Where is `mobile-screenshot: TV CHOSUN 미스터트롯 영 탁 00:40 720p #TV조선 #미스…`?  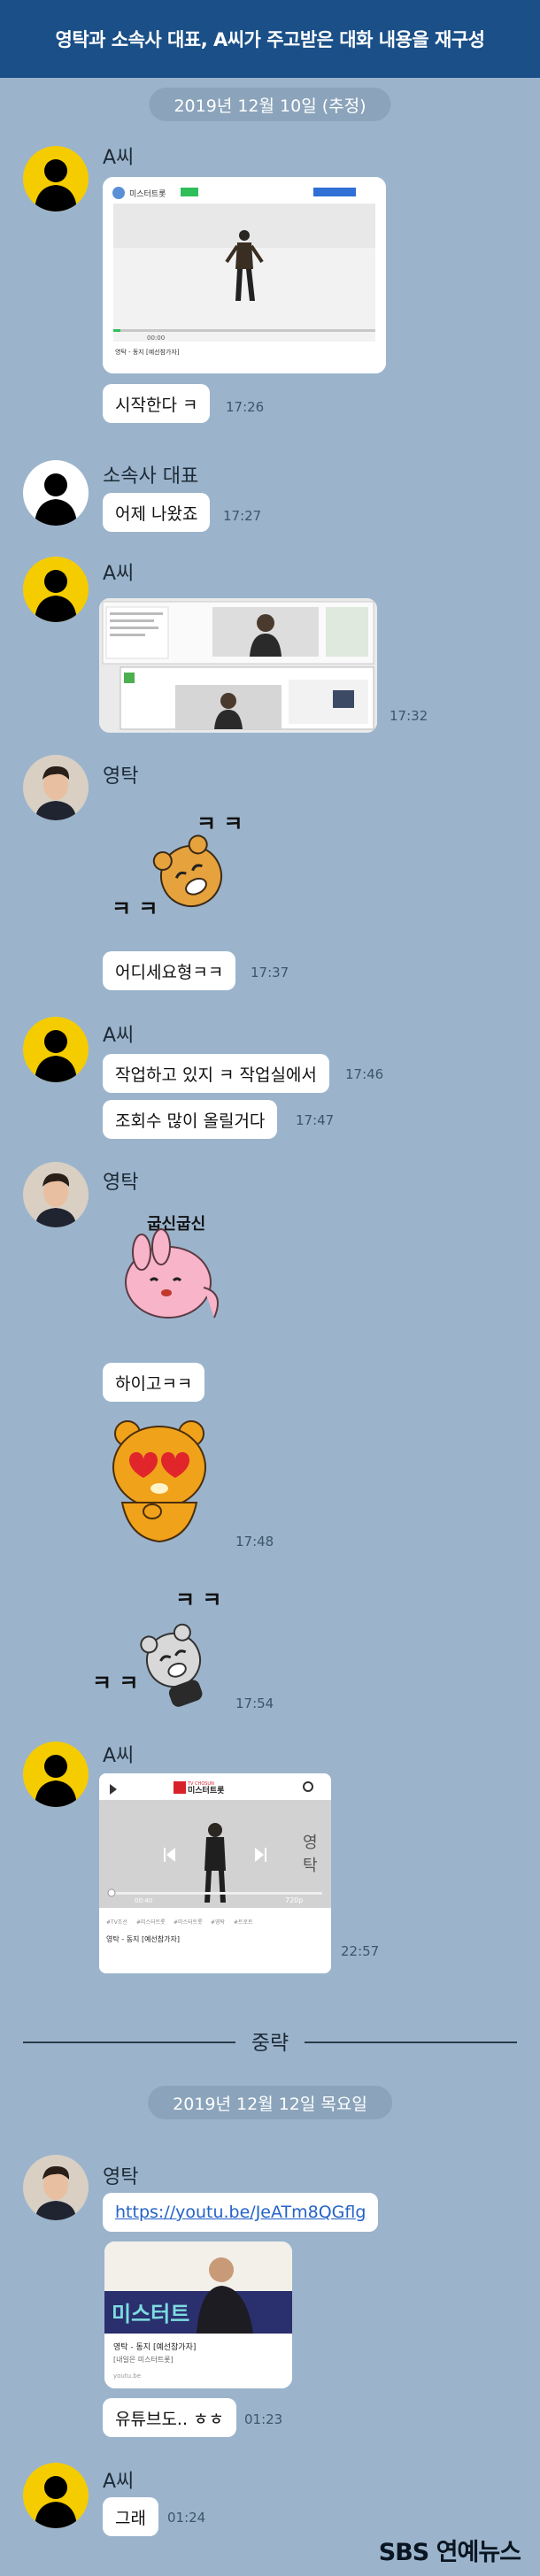 mobile-screenshot: TV CHOSUN 미스터트롯 영 탁 00:40 720p #TV조선 #미스… is located at coordinates (215, 1873).